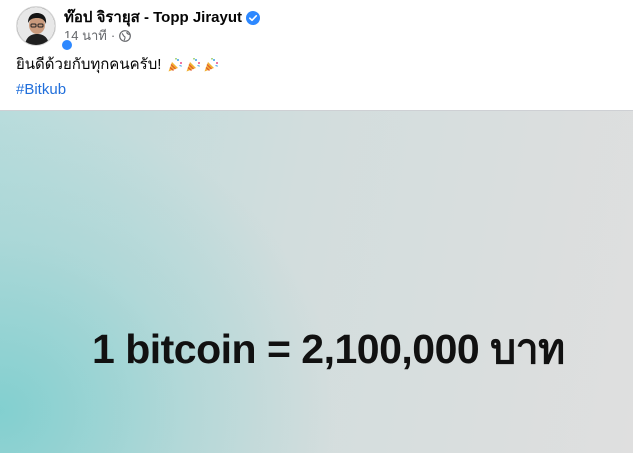 This screenshot has height=453, width=633. I want to click on author-row: ท๊อป จิรายุส - Topp Jirayut, so click(162, 17).